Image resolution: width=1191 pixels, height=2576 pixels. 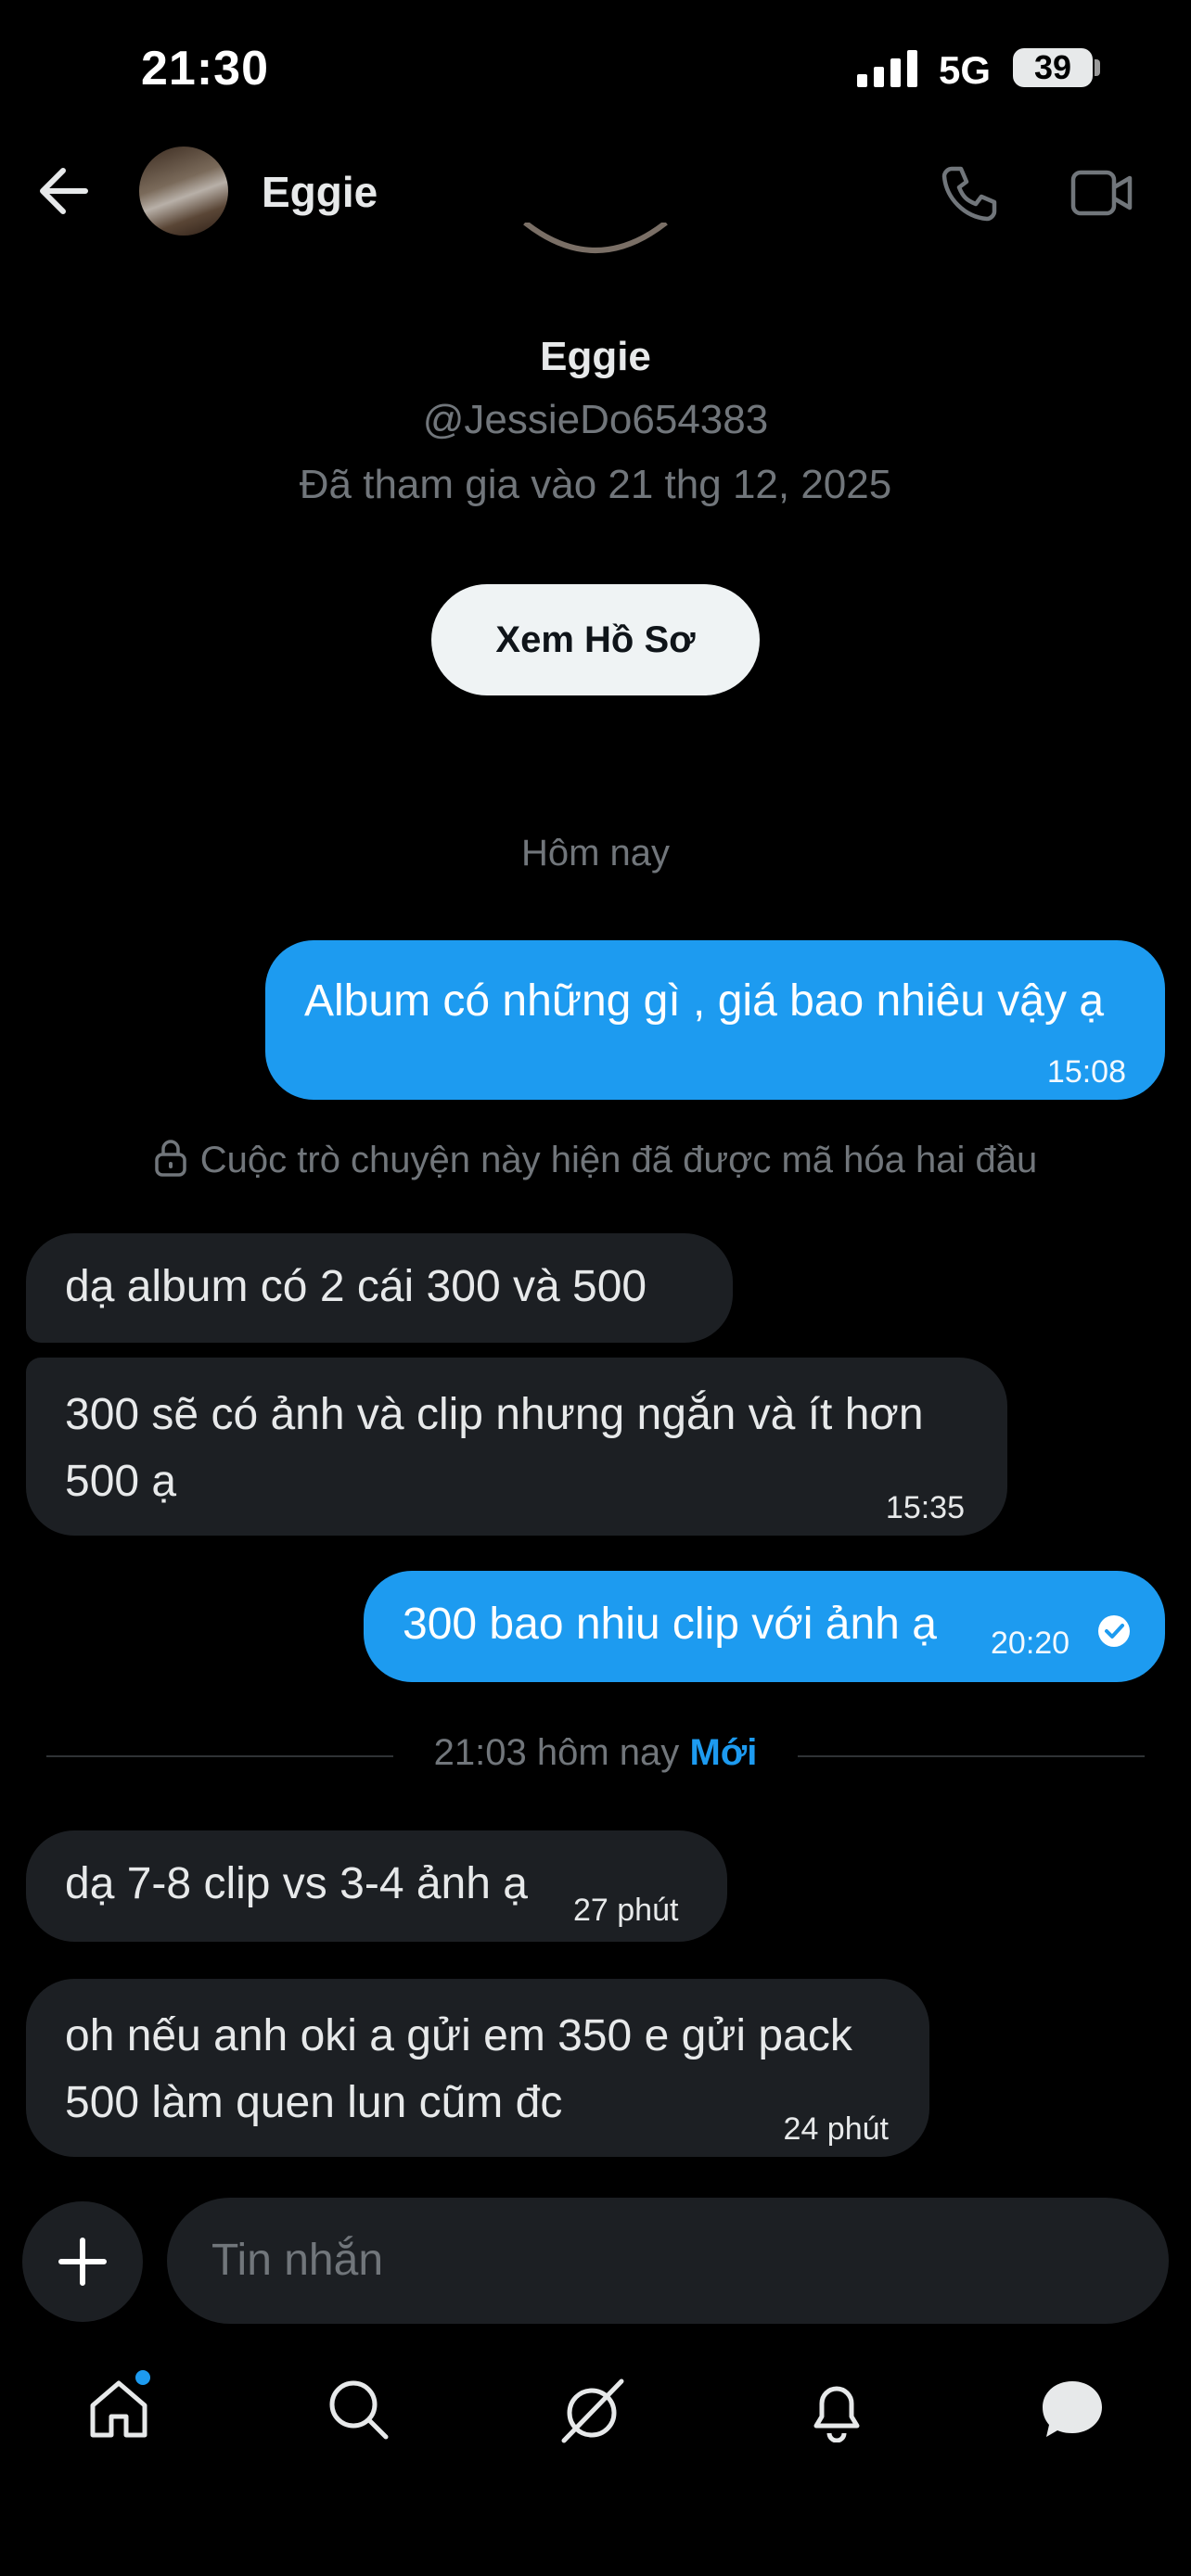 What do you see at coordinates (925, 1507) in the screenshot?
I see `message-time: 15:35` at bounding box center [925, 1507].